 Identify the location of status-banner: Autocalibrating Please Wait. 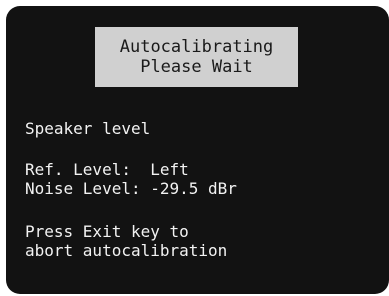
(196, 57).